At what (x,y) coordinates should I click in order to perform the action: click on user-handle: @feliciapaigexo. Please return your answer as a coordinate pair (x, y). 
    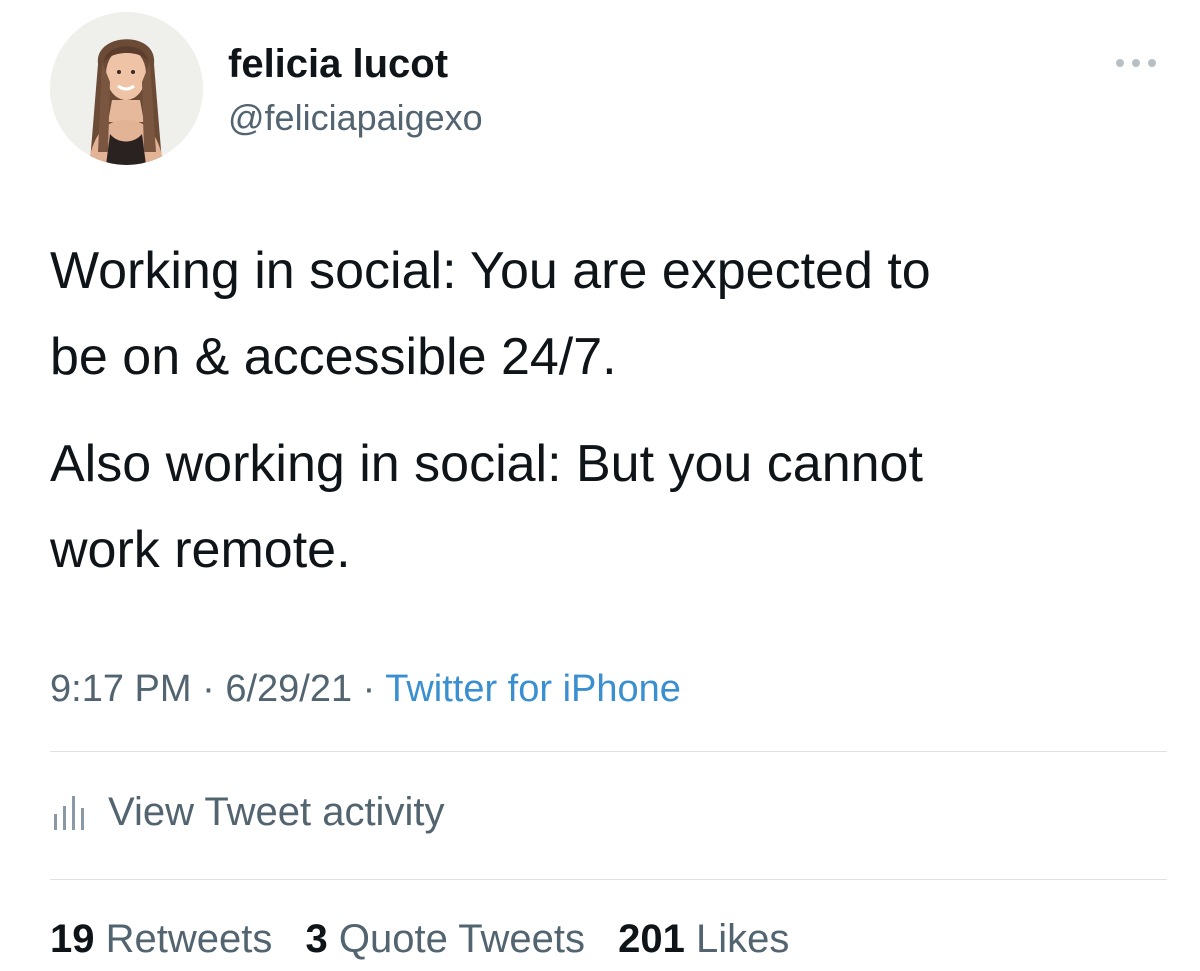
    Looking at the image, I should click on (355, 118).